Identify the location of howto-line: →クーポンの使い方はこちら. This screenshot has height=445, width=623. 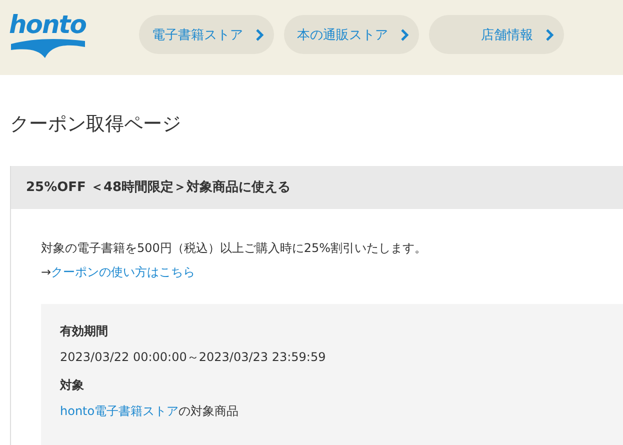
(118, 272).